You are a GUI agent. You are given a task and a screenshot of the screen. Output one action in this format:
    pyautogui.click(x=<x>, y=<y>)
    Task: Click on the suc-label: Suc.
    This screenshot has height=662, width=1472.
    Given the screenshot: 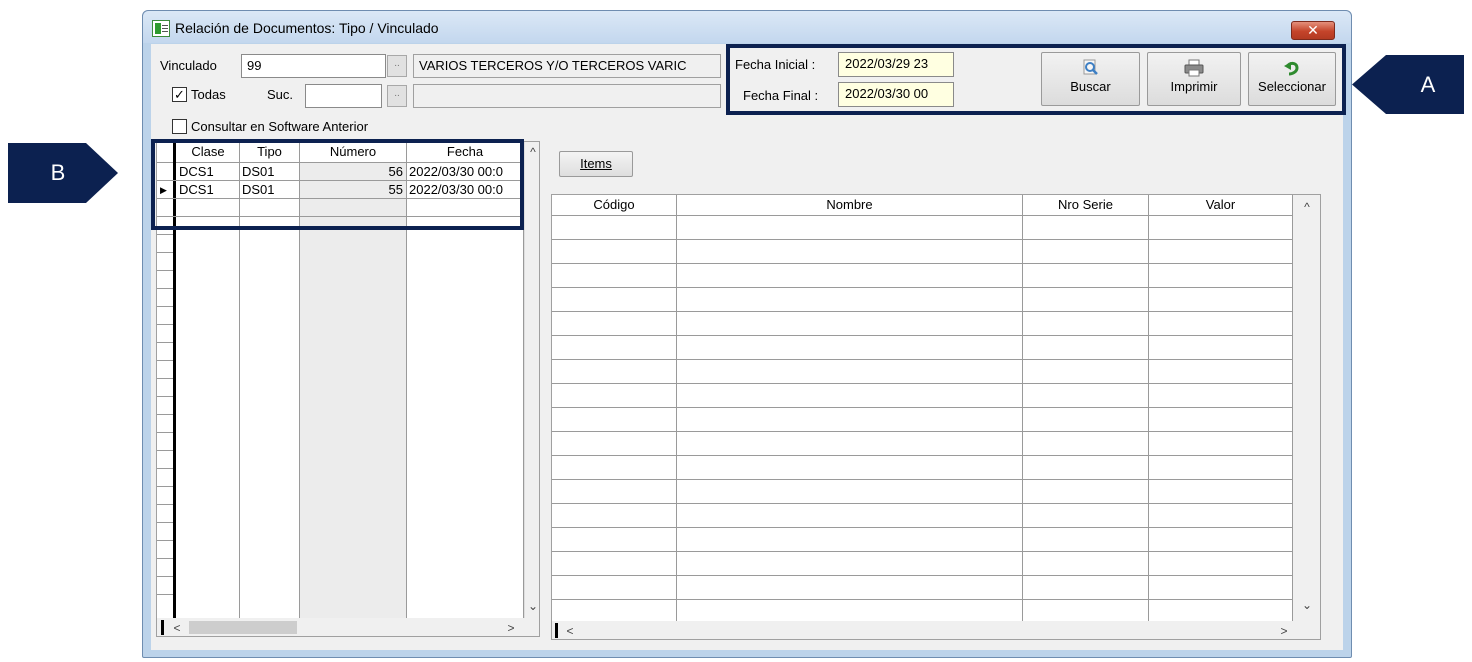 What is the action you would take?
    pyautogui.click(x=280, y=94)
    